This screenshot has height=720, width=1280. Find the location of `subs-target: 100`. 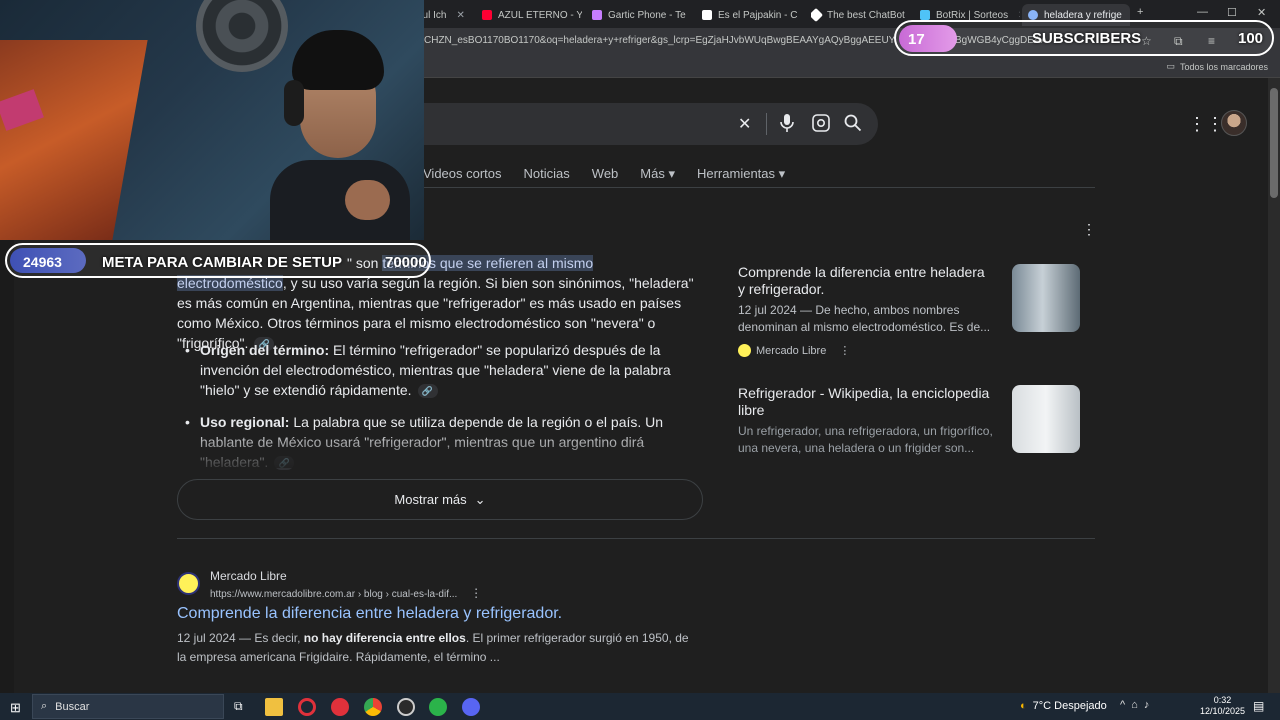

subs-target: 100 is located at coordinates (1251, 38).